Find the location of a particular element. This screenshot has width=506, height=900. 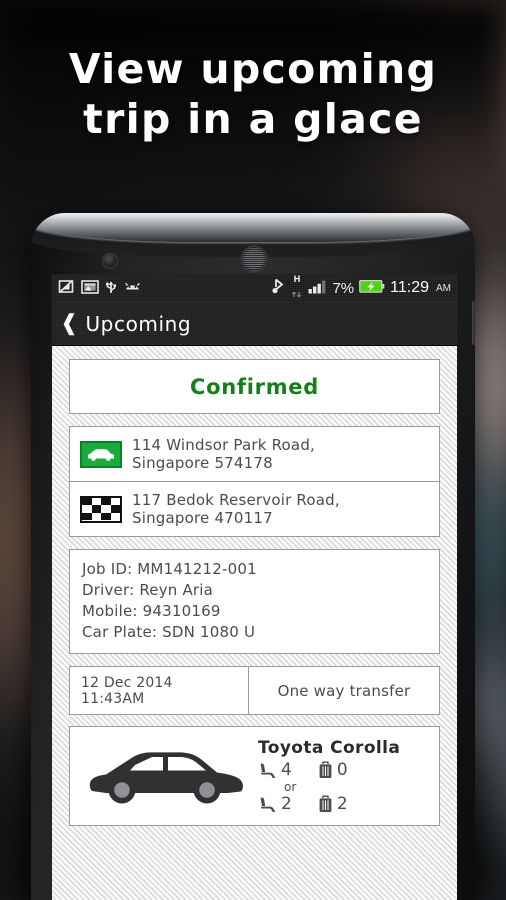

status-bar-right-icons: H 7% 11:29 AM is located at coordinates (361, 288).